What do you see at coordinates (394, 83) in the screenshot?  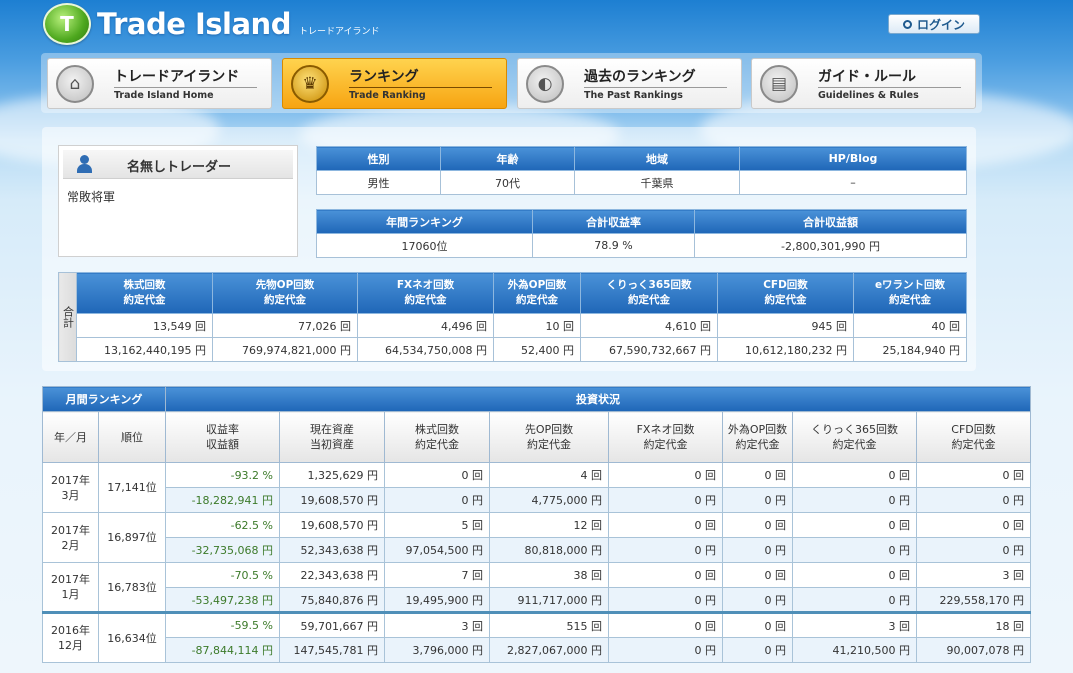 I see `nav-ranking: ♛ ランキング Trade Ranking` at bounding box center [394, 83].